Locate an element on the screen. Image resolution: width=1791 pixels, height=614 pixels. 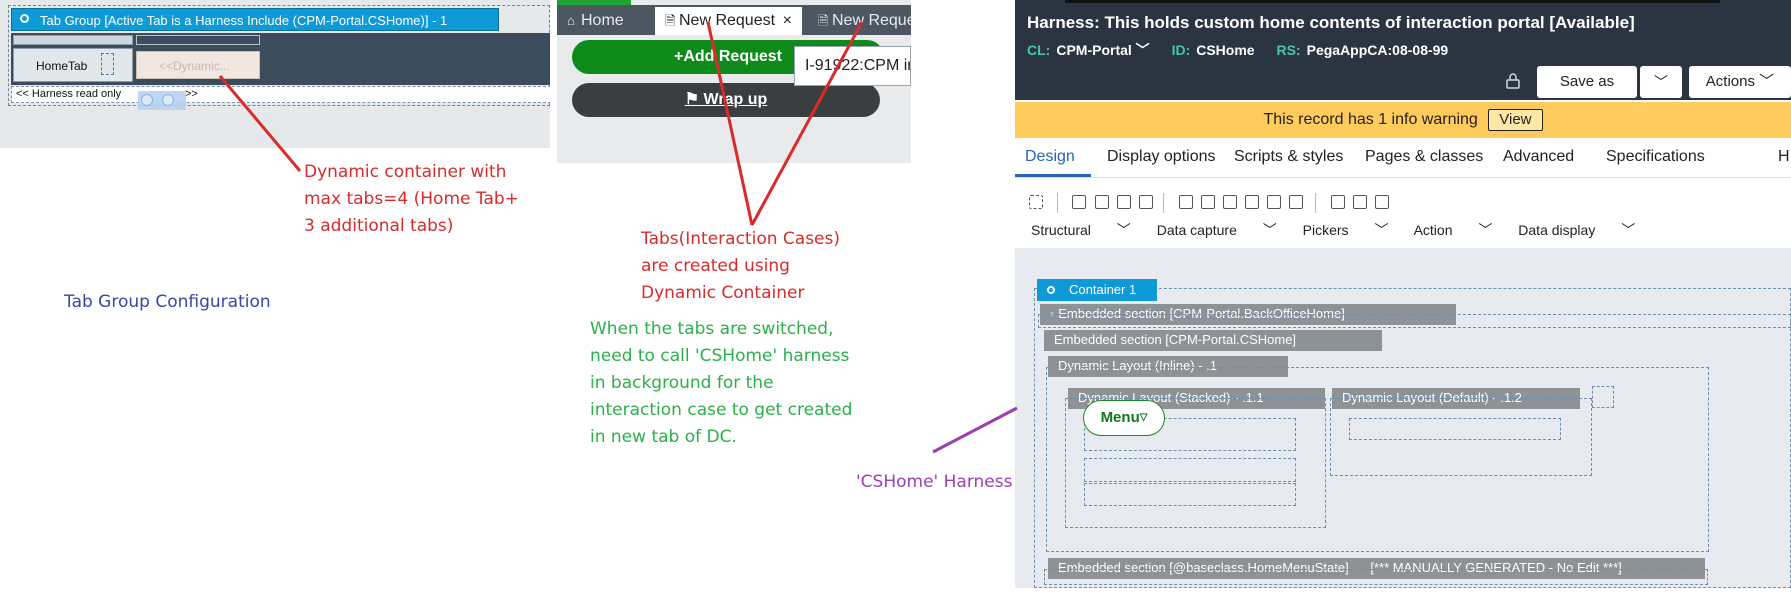
tab-new-request-1: 🗎 New Request × is located at coordinates (728, 21).